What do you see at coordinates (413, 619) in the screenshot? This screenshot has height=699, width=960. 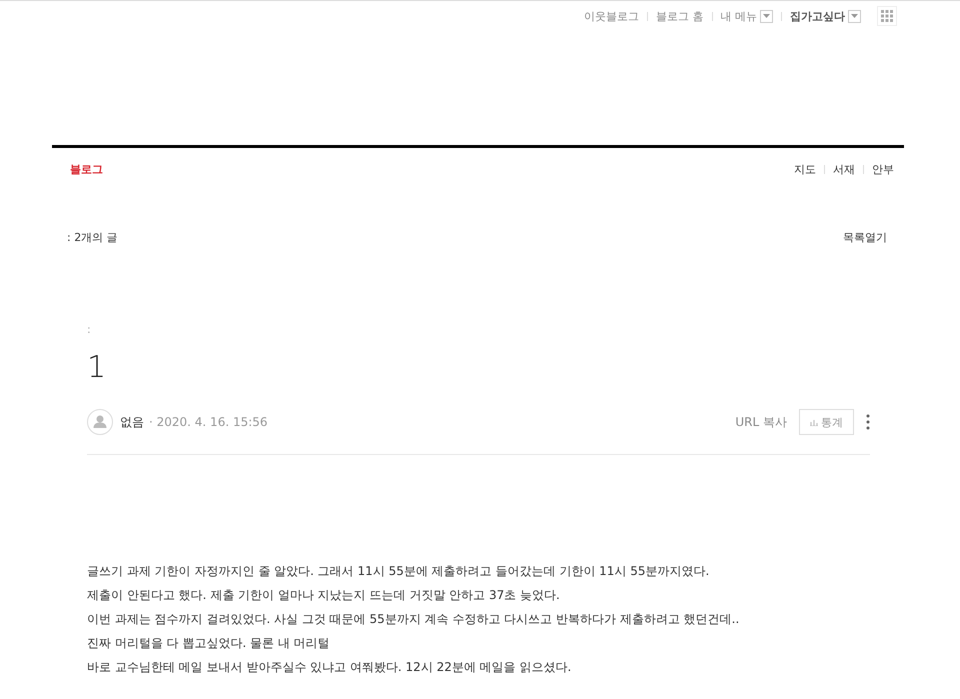 I see `body-paragraph: 이번 과제는 점수까지 걸려있었다. 사실 그것 때문에 55분까지 계속 수정하고 다시쓰고 반복하다가 제출하려고 했던건데..` at bounding box center [413, 619].